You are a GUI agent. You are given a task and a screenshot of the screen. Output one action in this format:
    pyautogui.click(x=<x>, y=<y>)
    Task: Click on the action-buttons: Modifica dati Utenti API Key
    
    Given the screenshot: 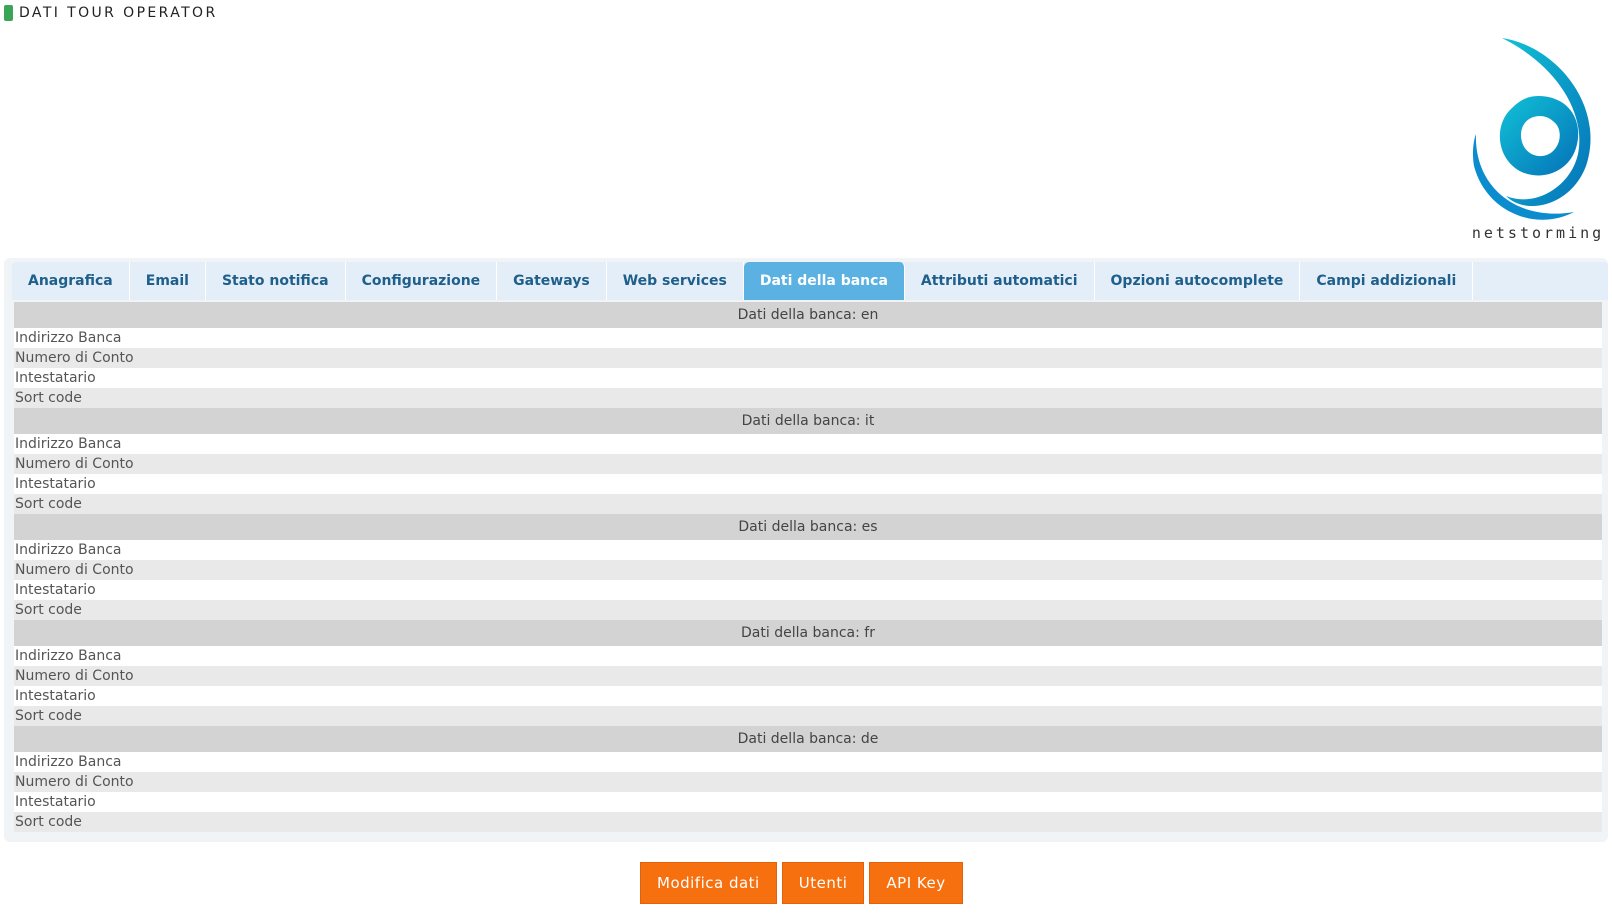 What is the action you would take?
    pyautogui.click(x=801, y=883)
    